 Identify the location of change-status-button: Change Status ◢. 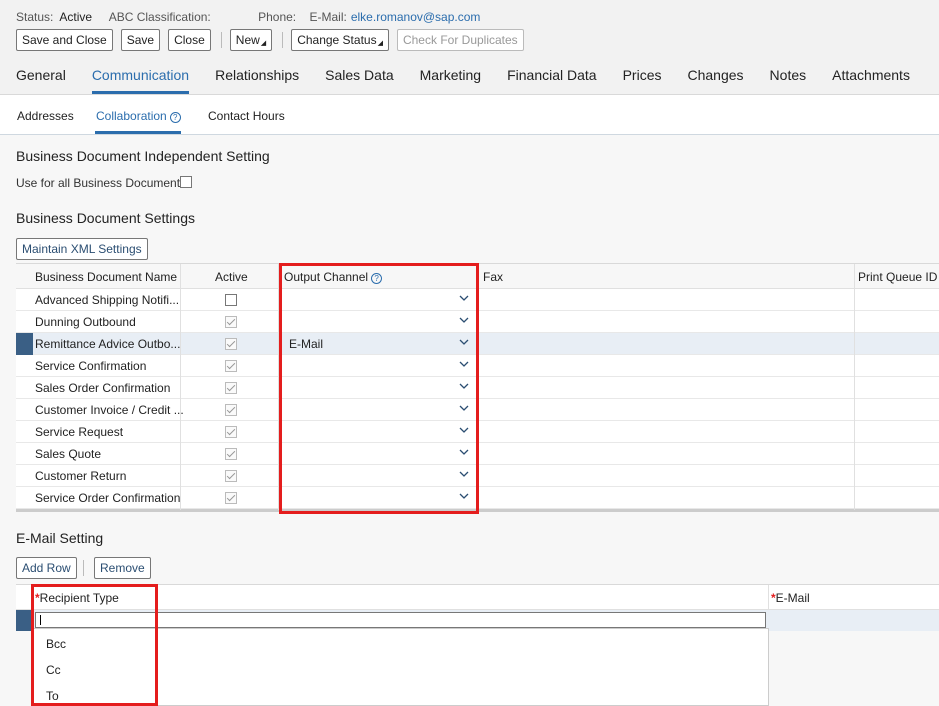
(340, 40).